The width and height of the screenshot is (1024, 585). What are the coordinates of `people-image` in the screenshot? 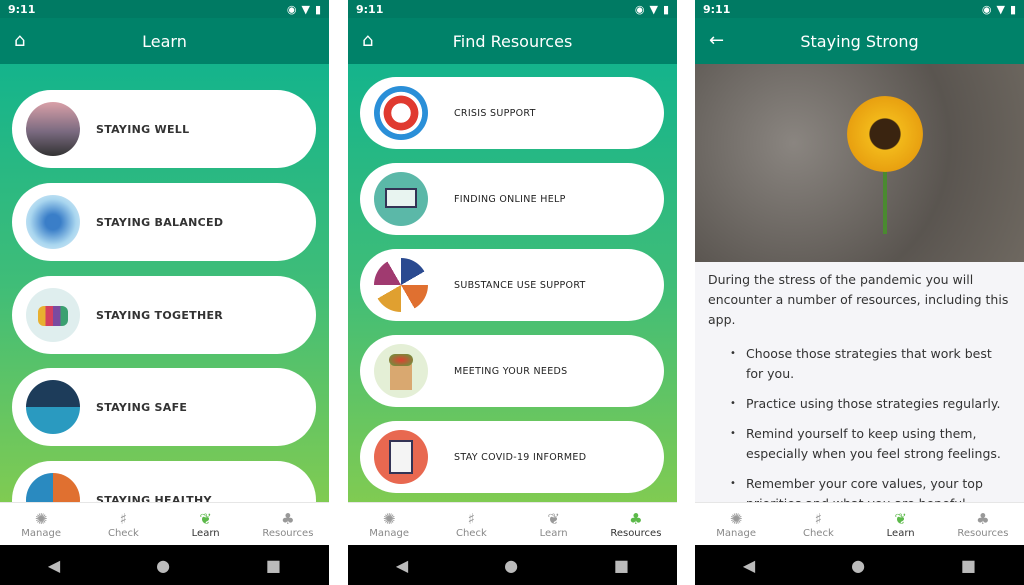 It's located at (53, 315).